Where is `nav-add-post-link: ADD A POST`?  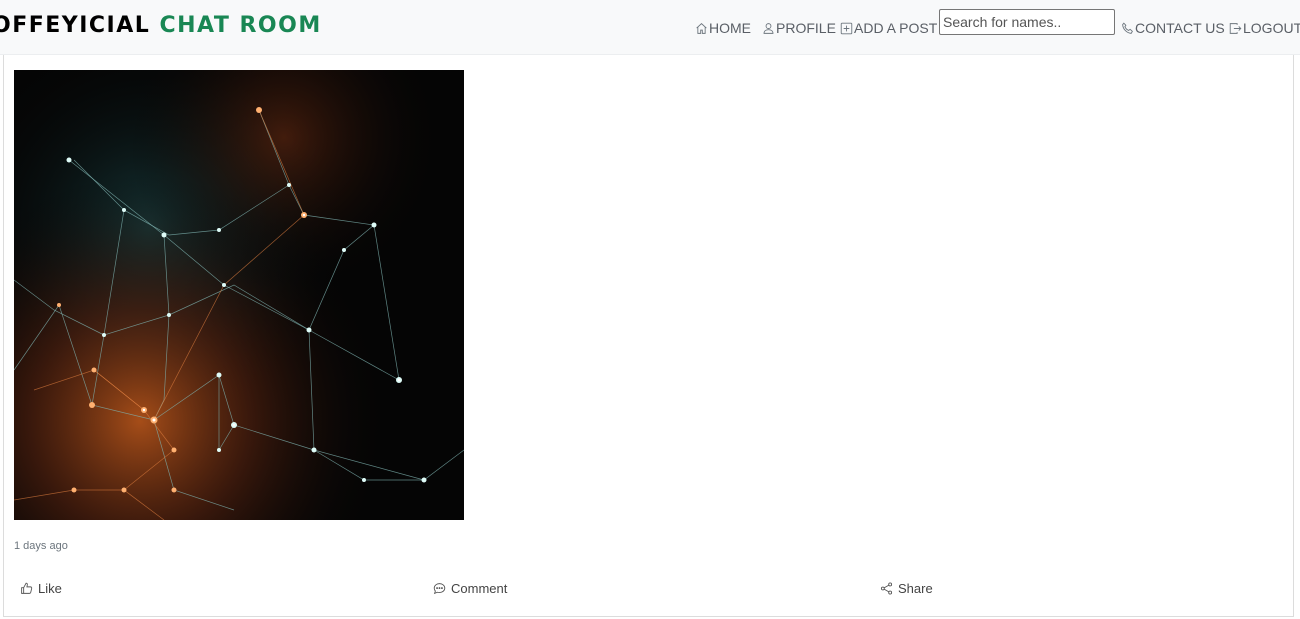
nav-add-post-link: ADD A POST is located at coordinates (888, 28).